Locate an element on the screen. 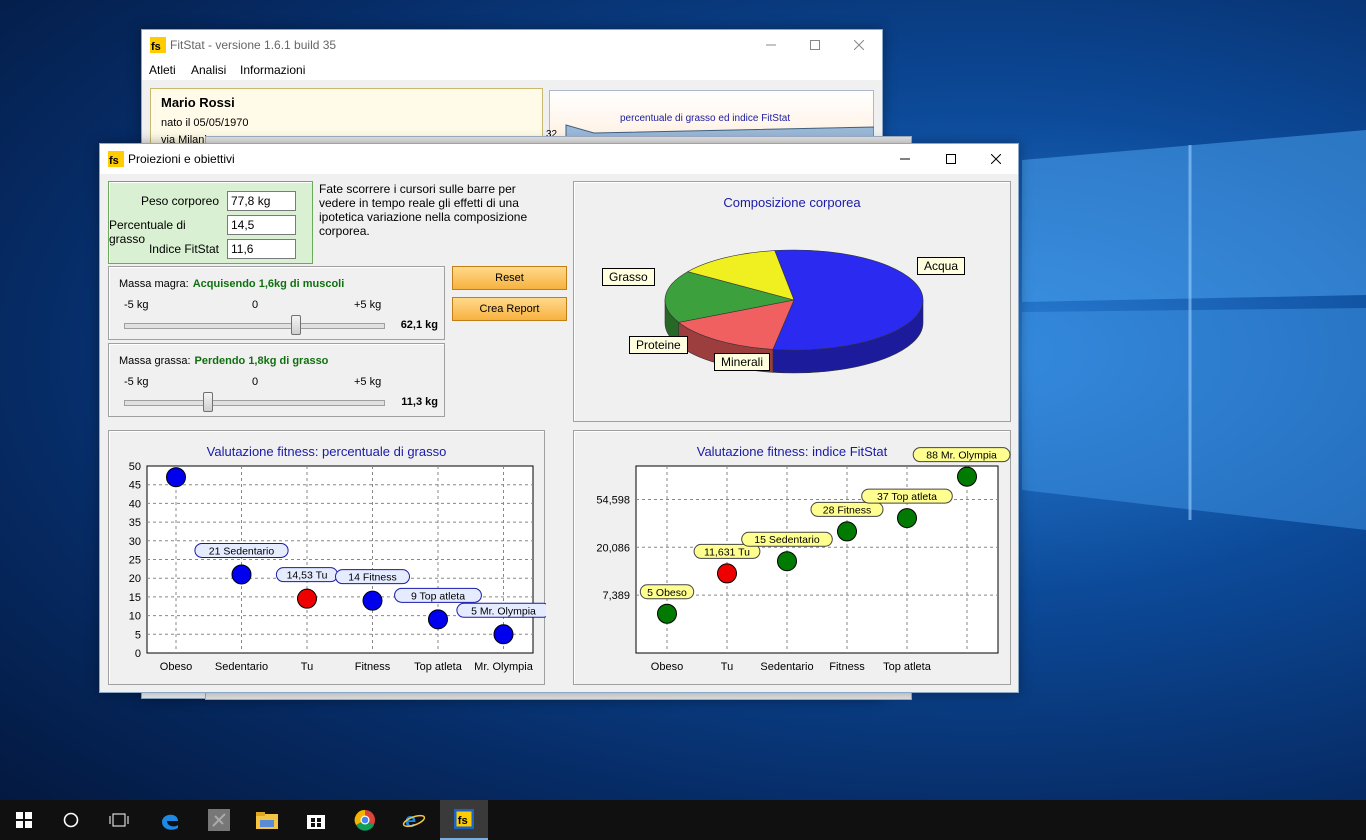 This screenshot has height=840, width=1366. minimize-button is located at coordinates (771, 45).